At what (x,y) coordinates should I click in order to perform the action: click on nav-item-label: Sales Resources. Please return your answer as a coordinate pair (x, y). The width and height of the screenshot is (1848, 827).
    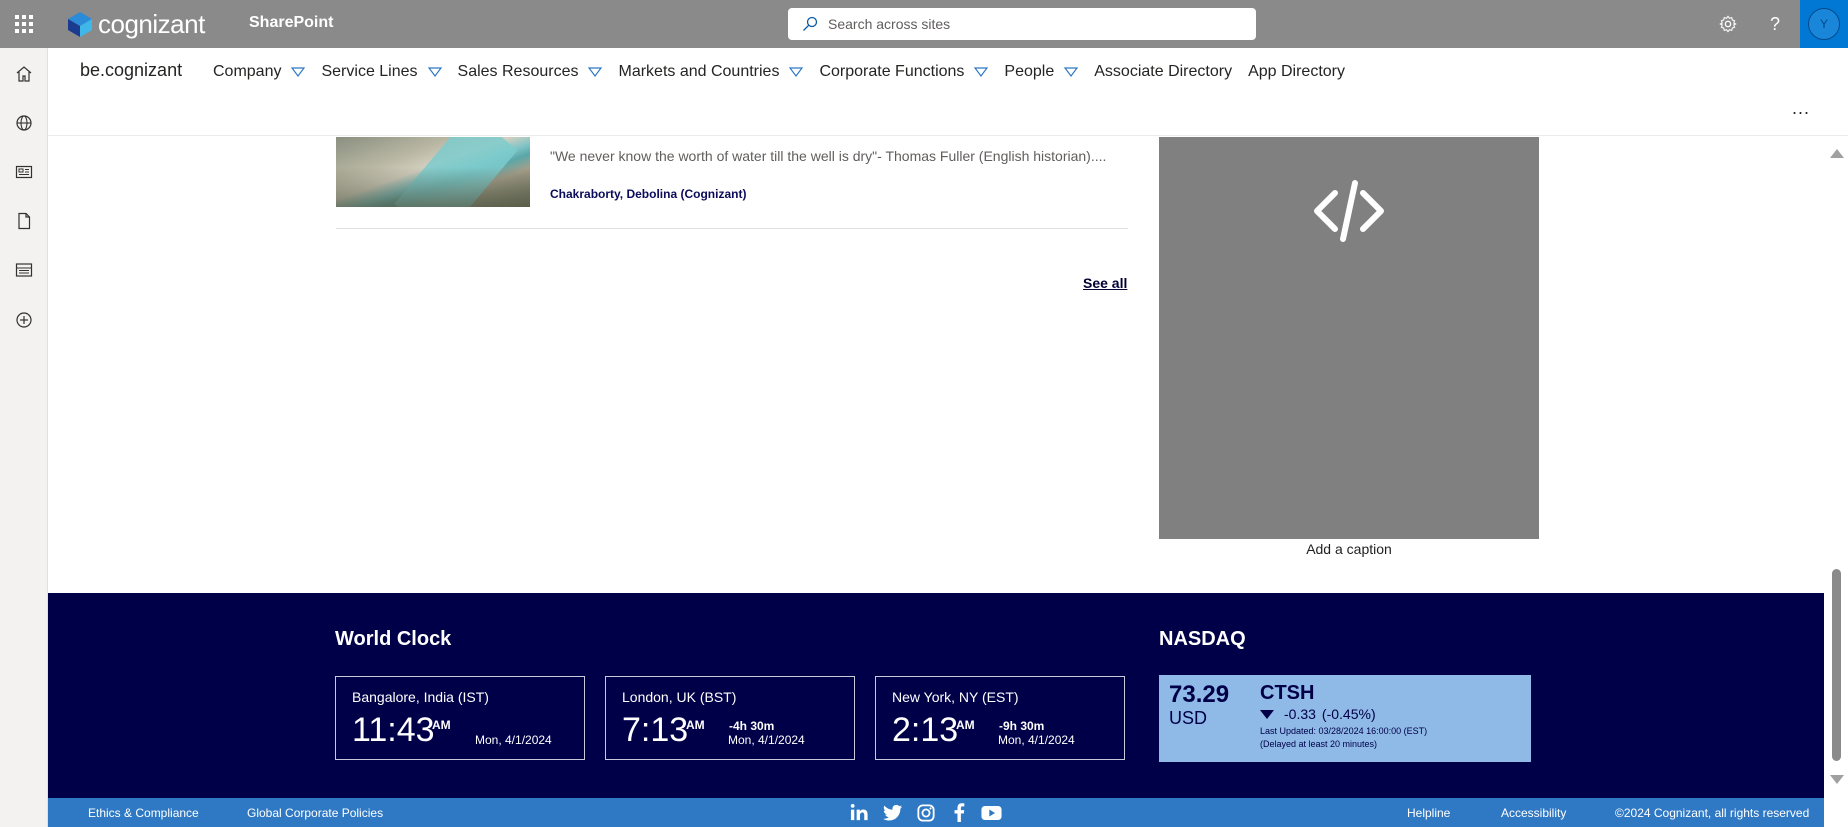
    Looking at the image, I should click on (518, 71).